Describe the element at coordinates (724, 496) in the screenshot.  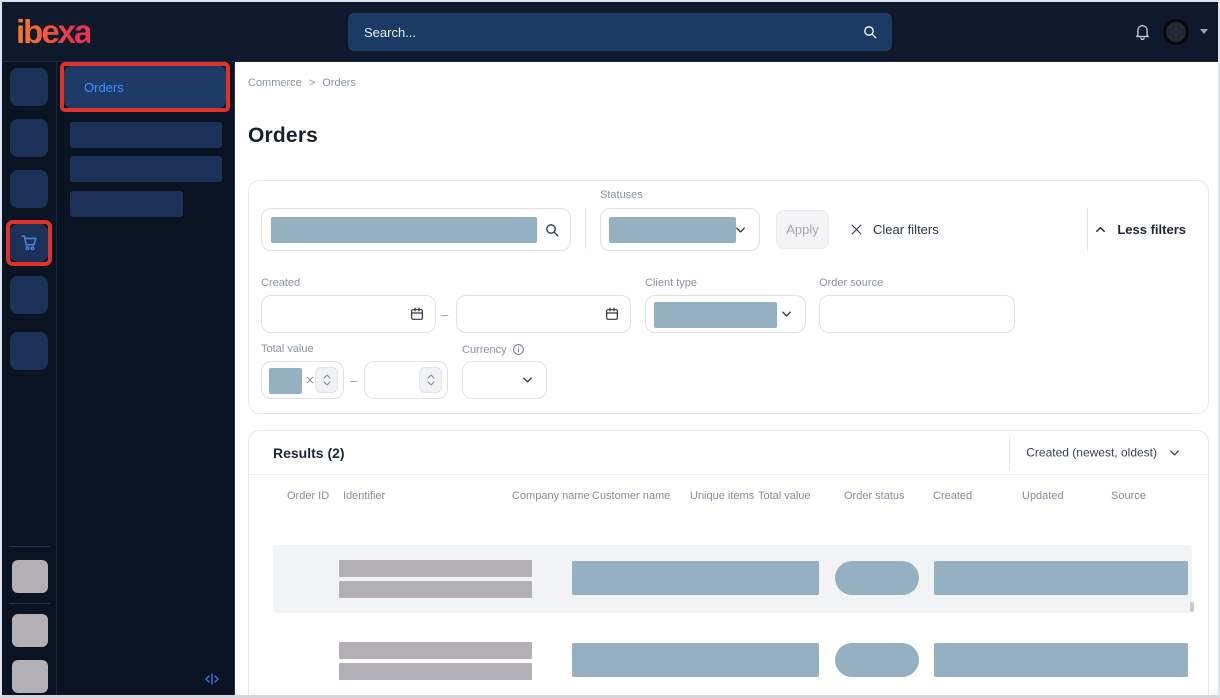
I see `column-header: Unique items` at that location.